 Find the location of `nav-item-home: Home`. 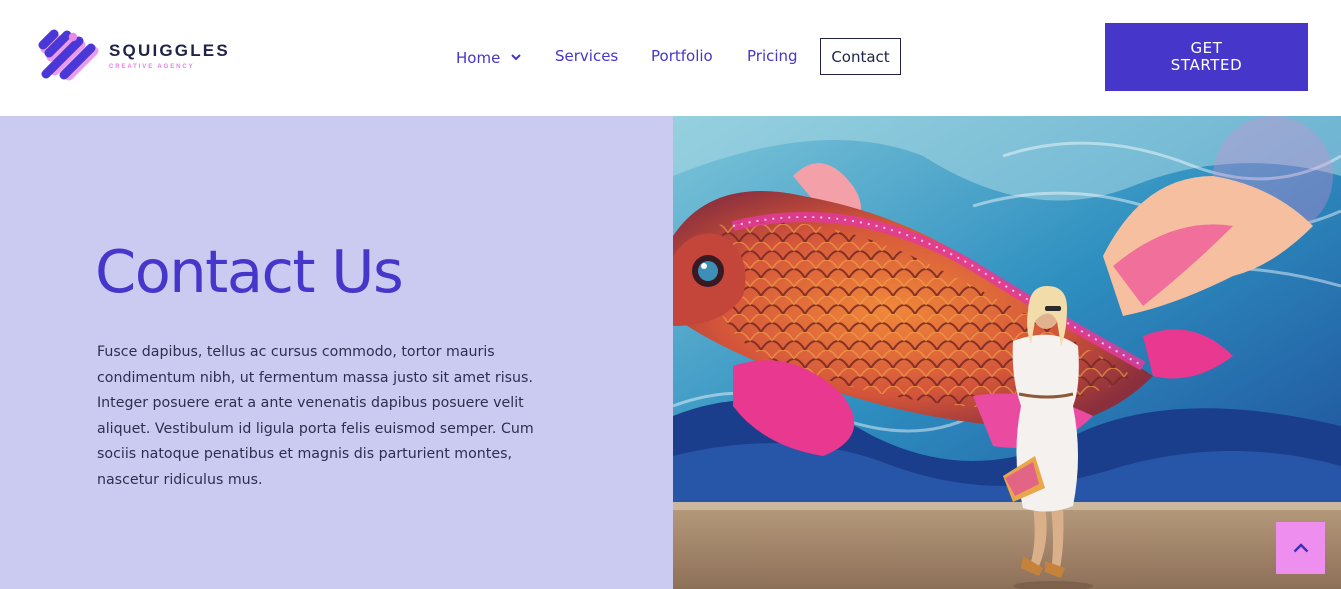

nav-item-home: Home is located at coordinates (488, 57).